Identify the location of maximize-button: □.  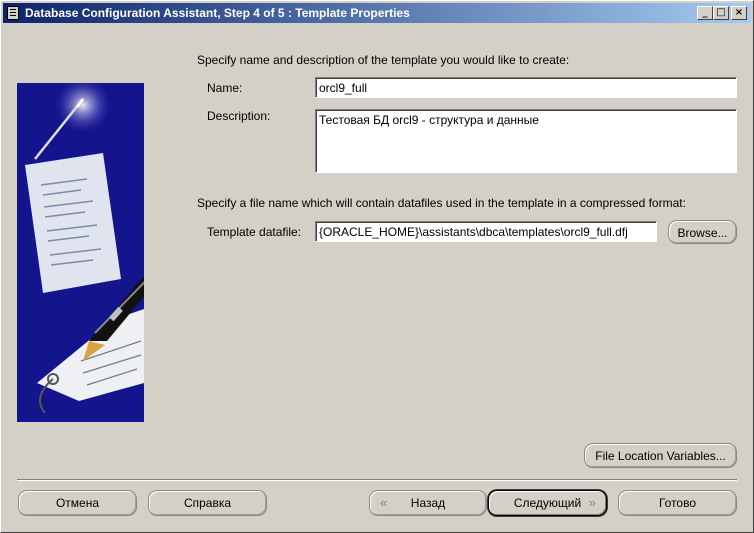
(721, 13).